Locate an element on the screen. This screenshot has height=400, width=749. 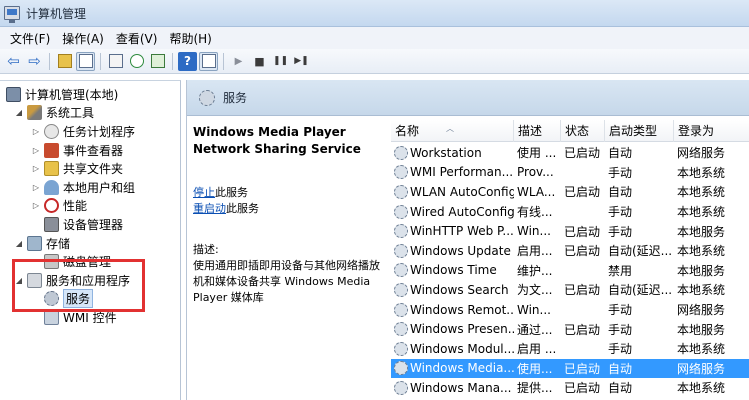
show-tree-icon is located at coordinates (85, 61).